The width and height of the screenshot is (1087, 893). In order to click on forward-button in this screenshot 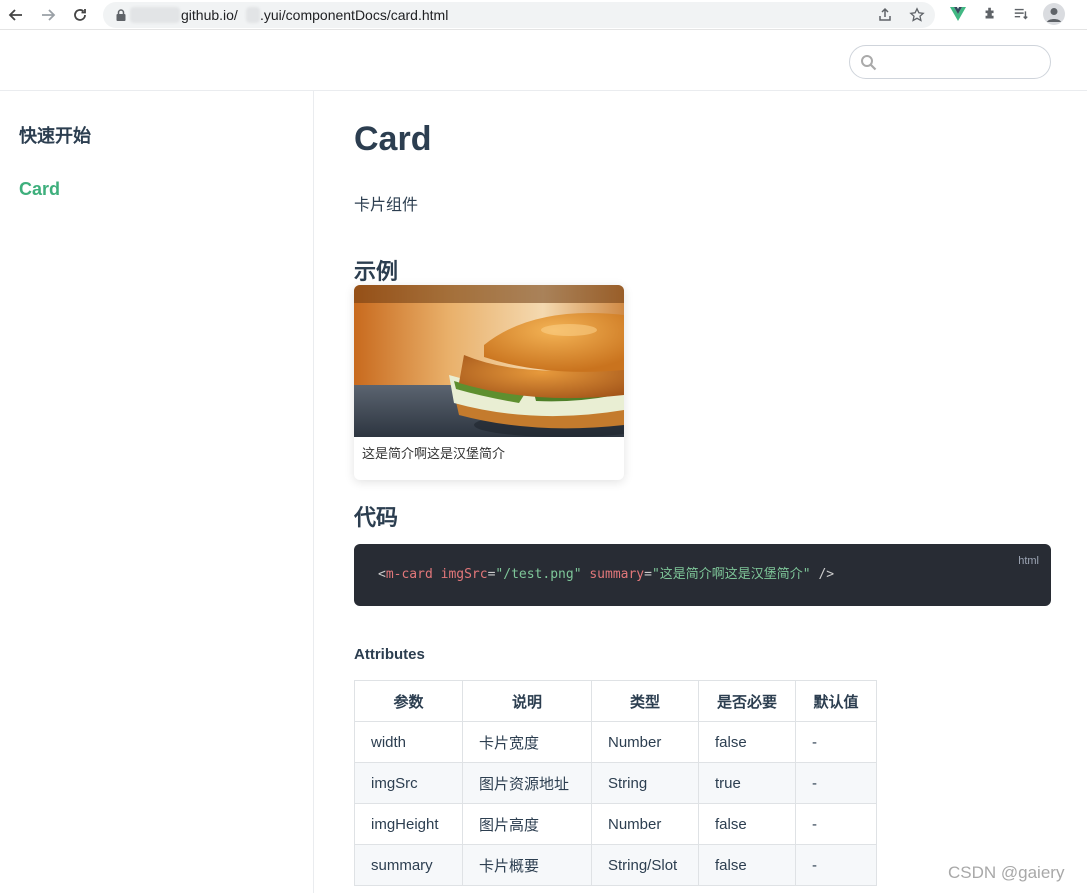, I will do `click(48, 15)`.